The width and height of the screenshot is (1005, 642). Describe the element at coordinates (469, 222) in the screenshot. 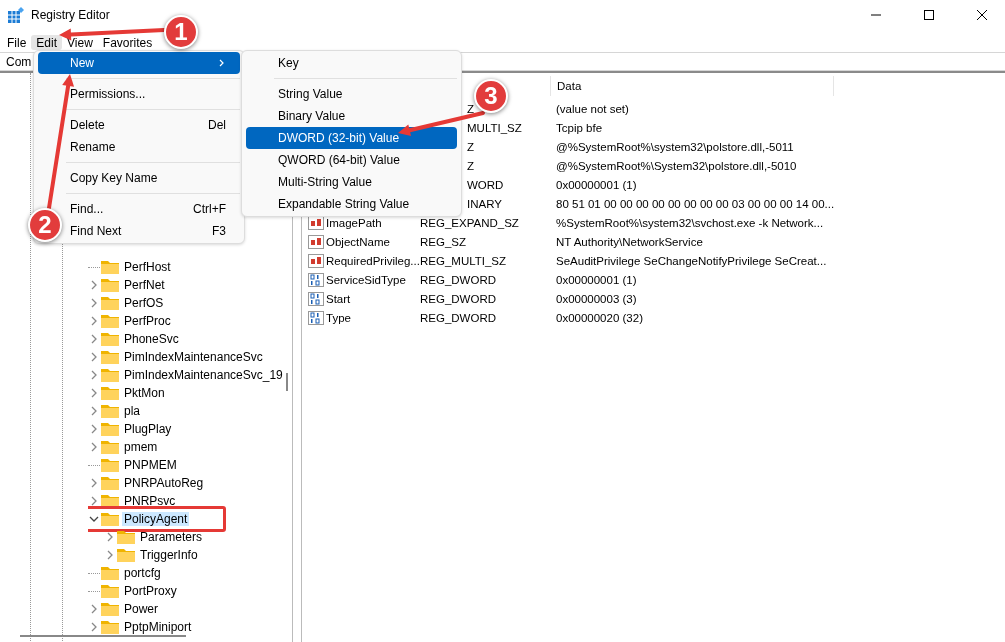

I see `value-type: REG_EXPAND_SZ` at that location.